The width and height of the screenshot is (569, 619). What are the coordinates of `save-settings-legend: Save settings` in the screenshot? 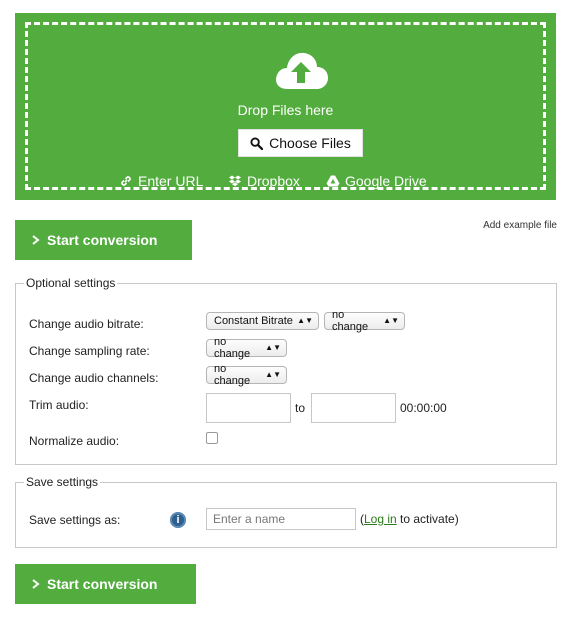 It's located at (62, 482).